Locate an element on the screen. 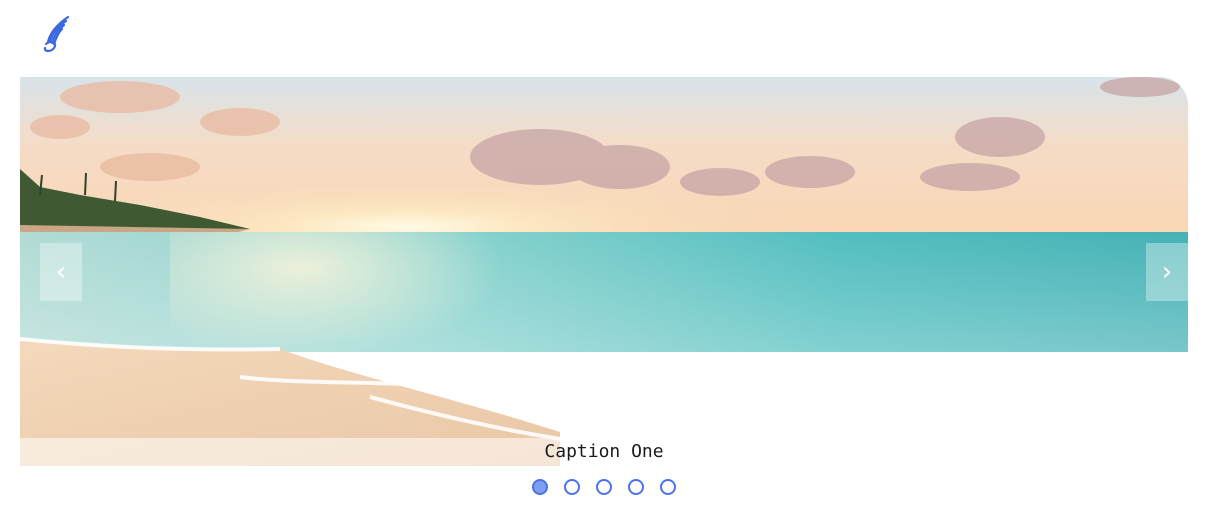 The image size is (1208, 514). next-slide-button: › is located at coordinates (1167, 272).